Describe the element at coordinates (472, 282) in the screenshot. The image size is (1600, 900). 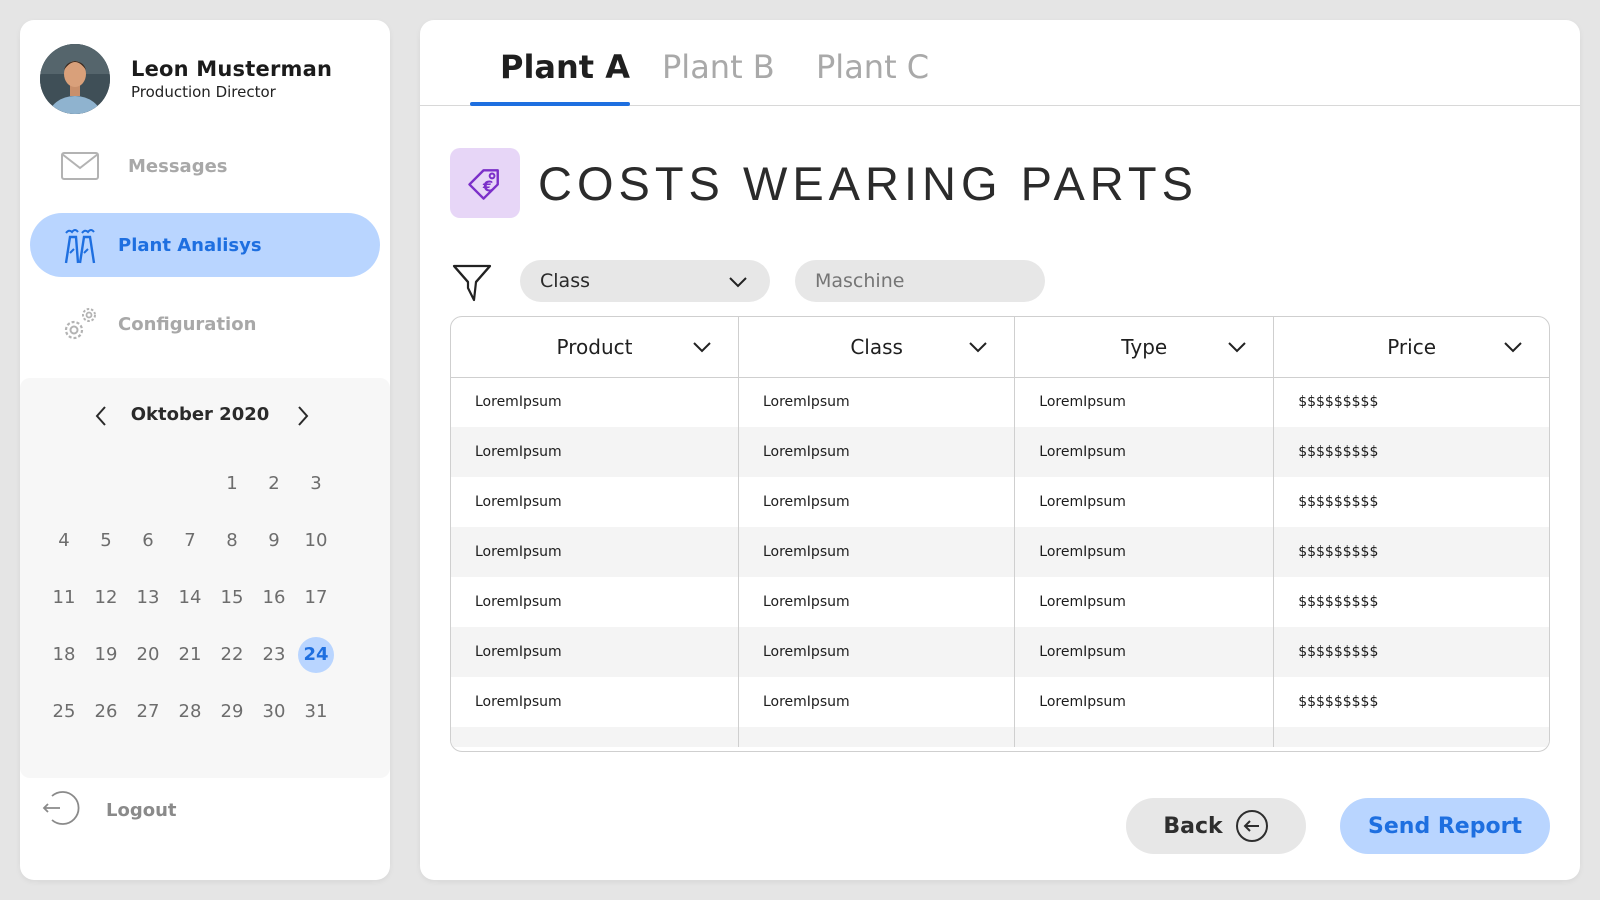
I see `filter-icon` at that location.